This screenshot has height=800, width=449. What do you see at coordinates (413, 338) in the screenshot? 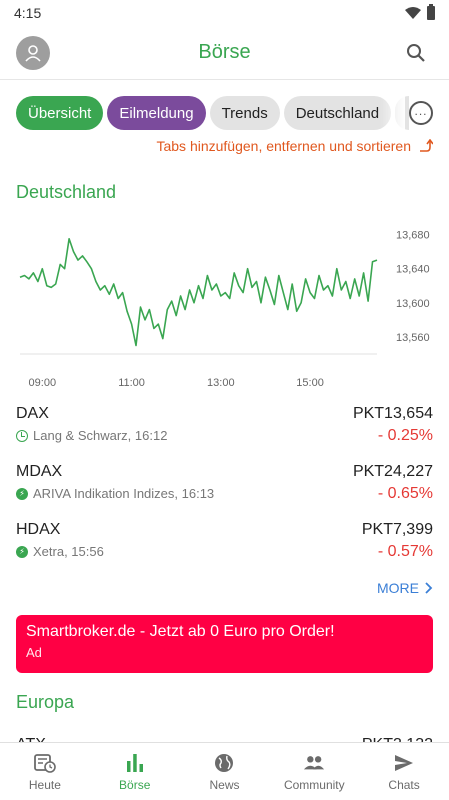
I see `y-tick-label: 13,560` at bounding box center [413, 338].